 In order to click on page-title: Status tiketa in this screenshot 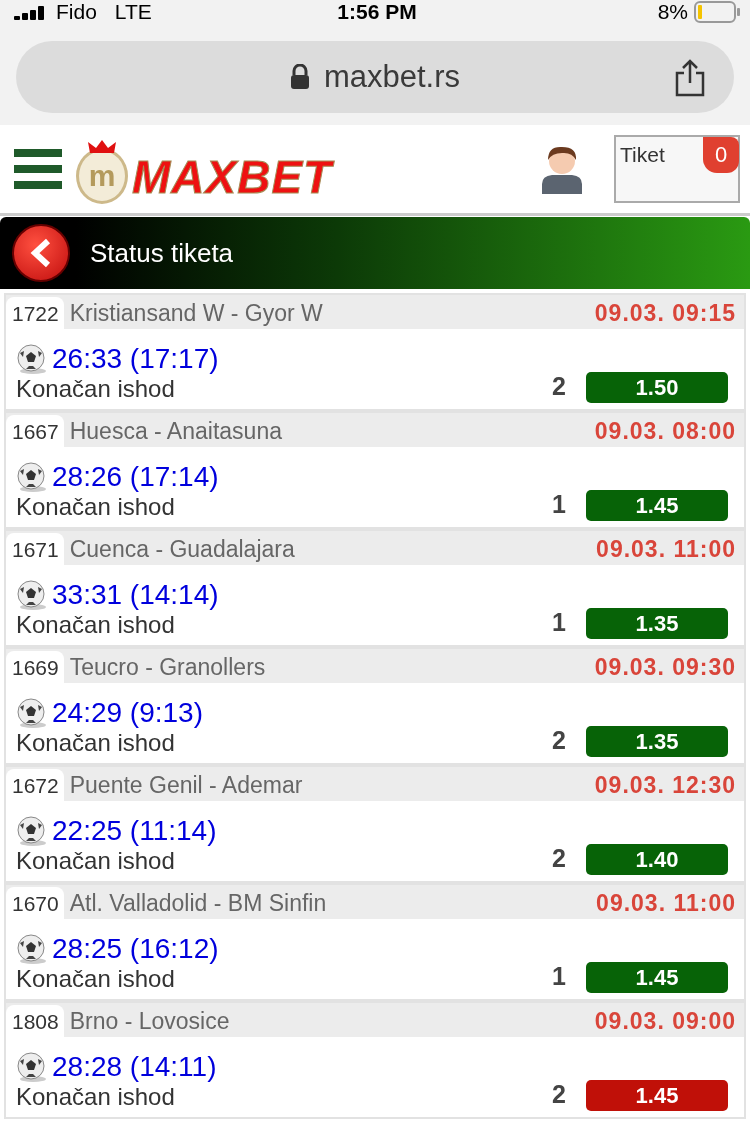, I will do `click(162, 253)`.